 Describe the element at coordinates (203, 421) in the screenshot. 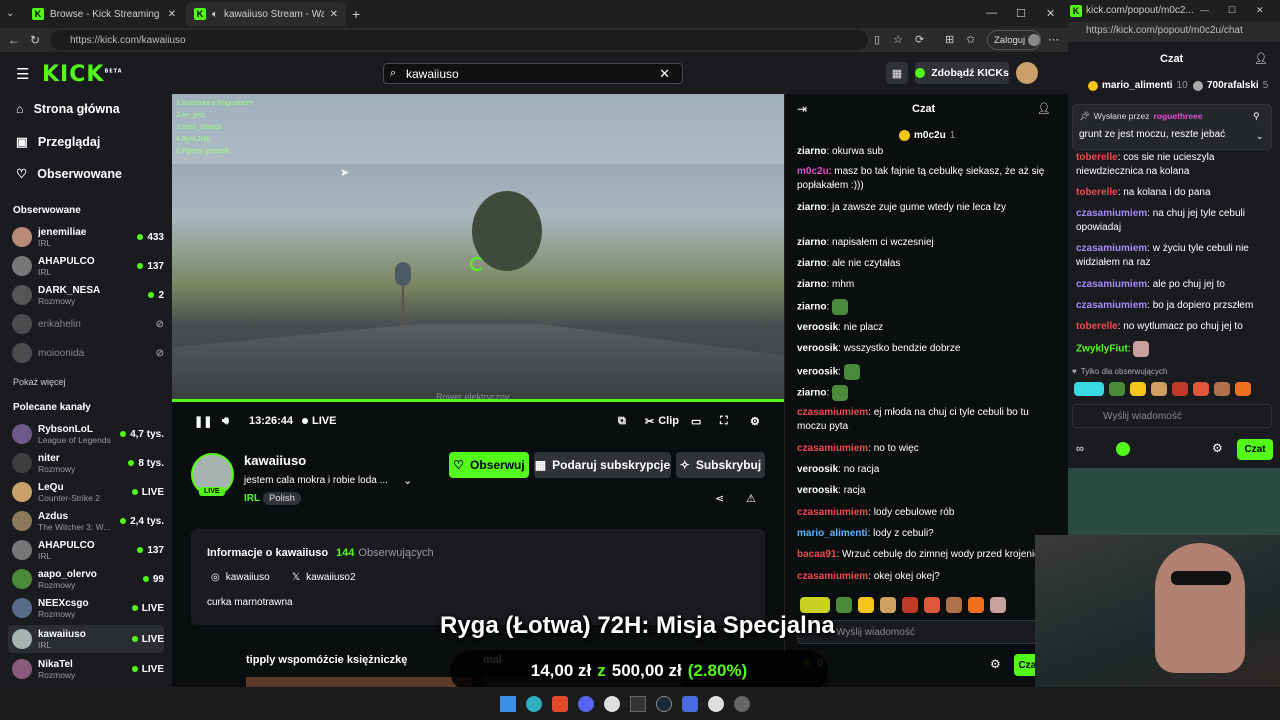

I see `pause-icon: ❚❚` at that location.